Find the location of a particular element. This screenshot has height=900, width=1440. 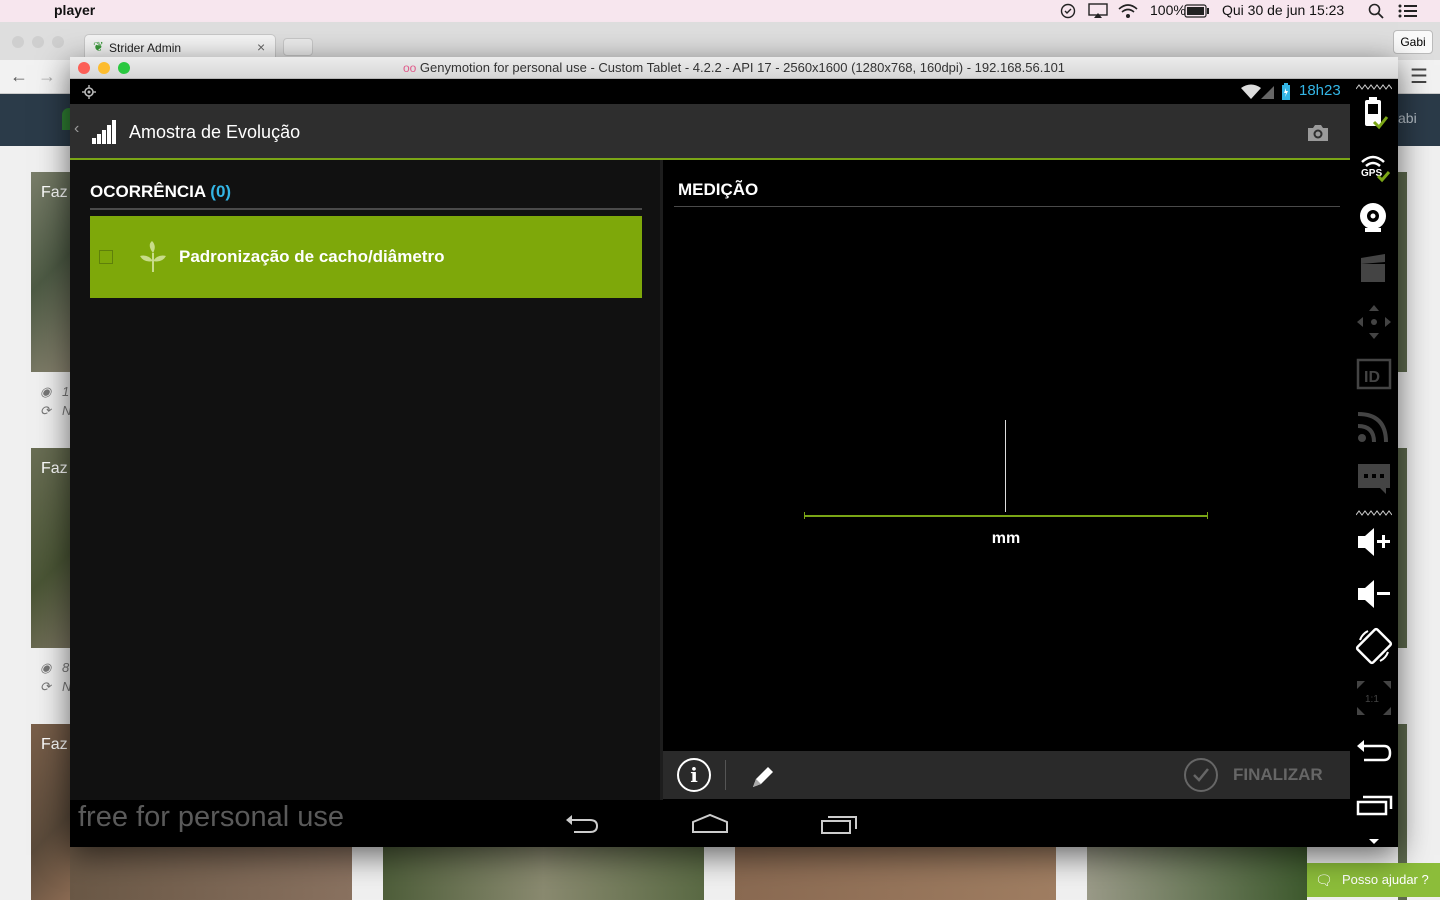

personal-use-watermark: free for personal use is located at coordinates (211, 817).